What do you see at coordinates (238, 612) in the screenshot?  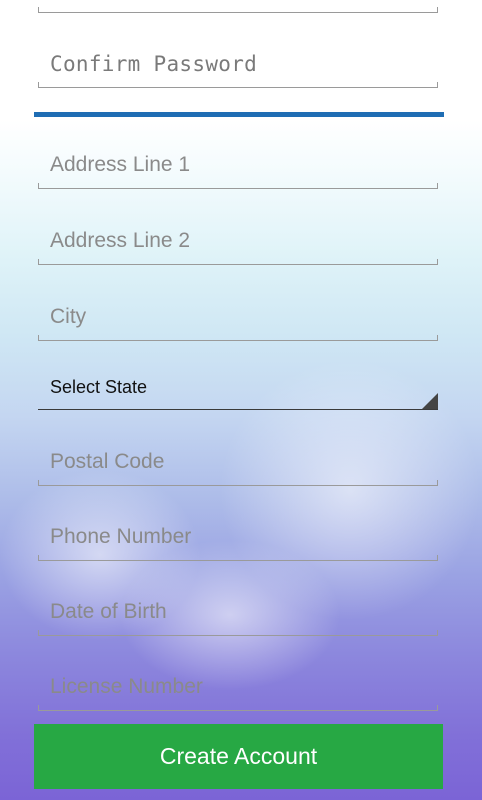 I see `date-of-birth-input` at bounding box center [238, 612].